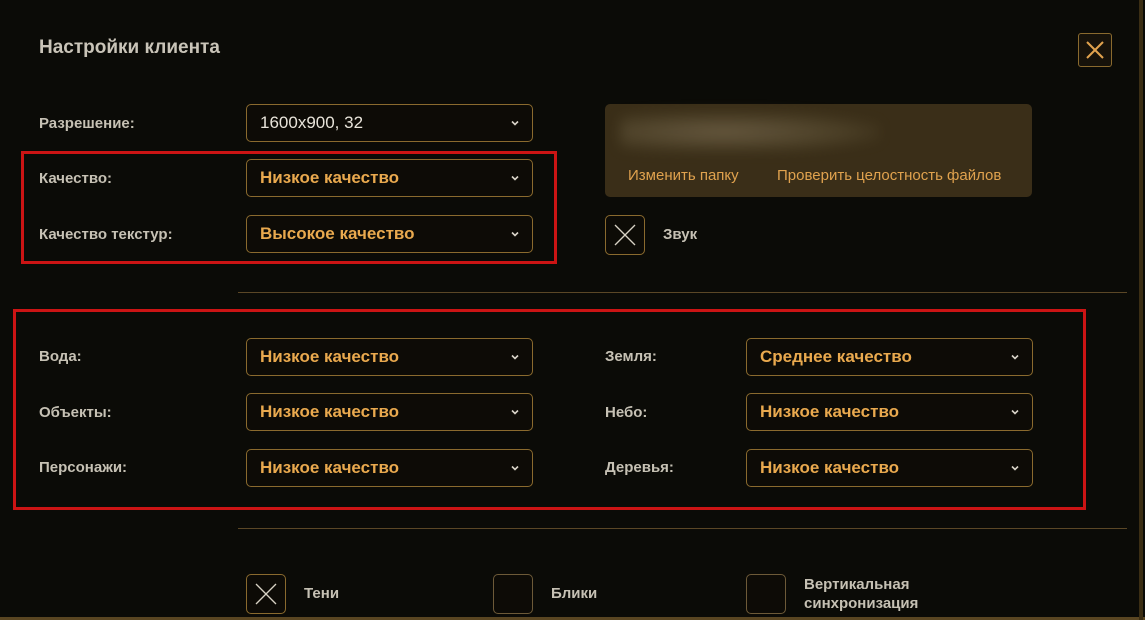 The image size is (1145, 620). Describe the element at coordinates (389, 123) in the screenshot. I see `resolution-select: 1600x900, 32` at that location.